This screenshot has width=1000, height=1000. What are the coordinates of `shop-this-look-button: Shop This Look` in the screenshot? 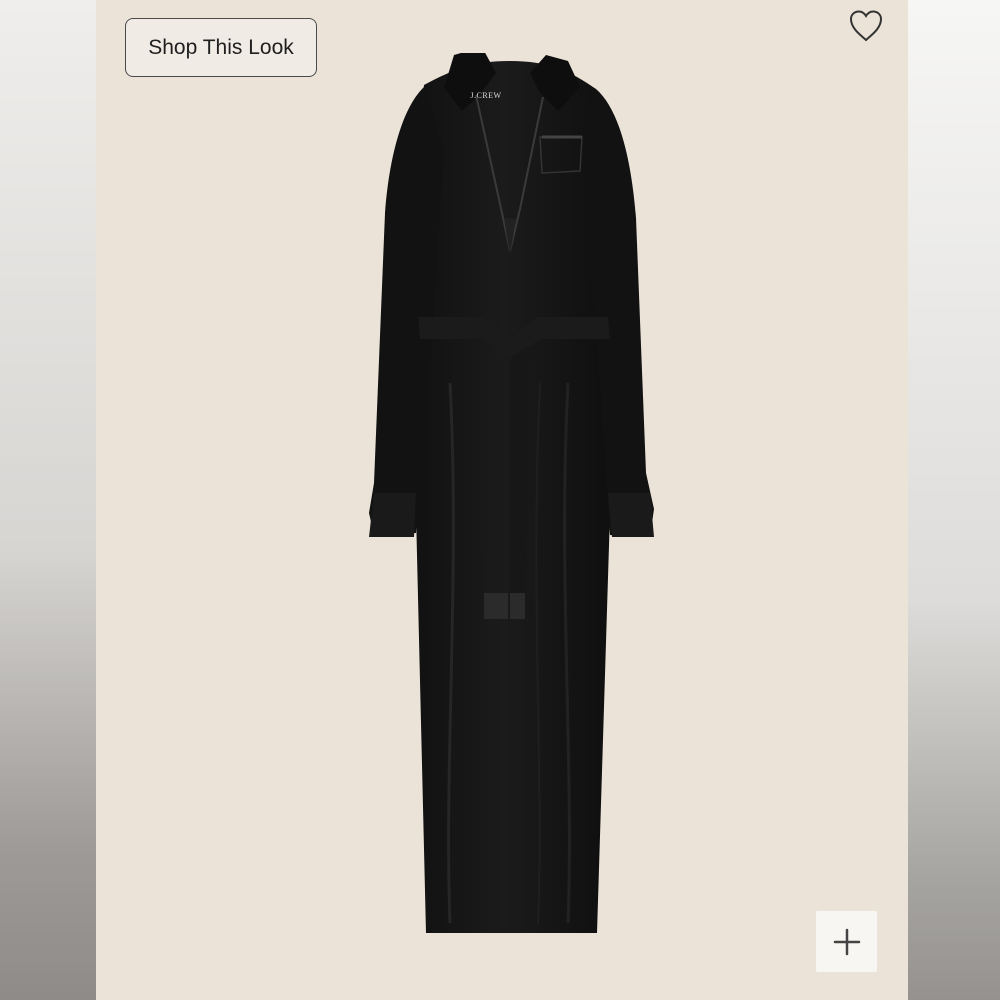 It's located at (221, 47).